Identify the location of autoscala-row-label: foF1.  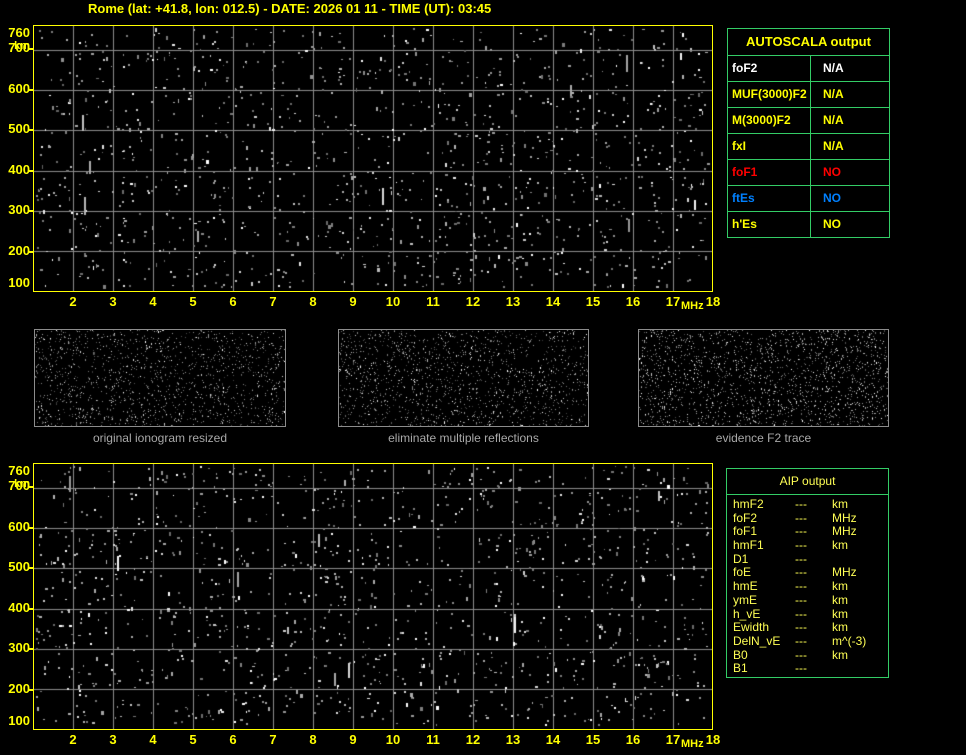
(769, 172).